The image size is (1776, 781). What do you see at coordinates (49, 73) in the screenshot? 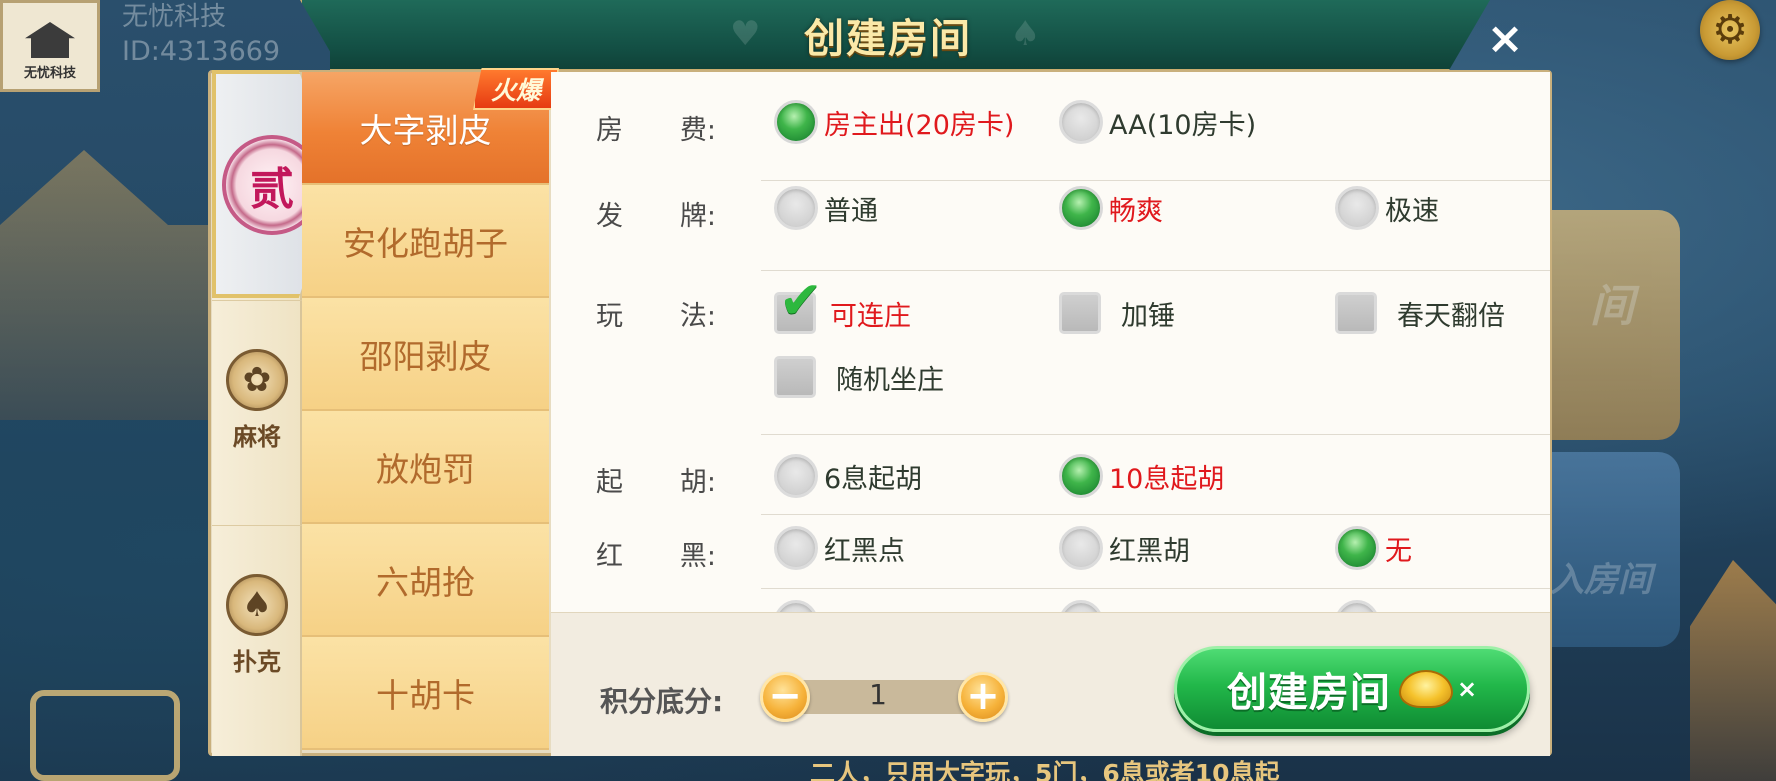
I see `logo-text: 无忧科技` at bounding box center [49, 73].